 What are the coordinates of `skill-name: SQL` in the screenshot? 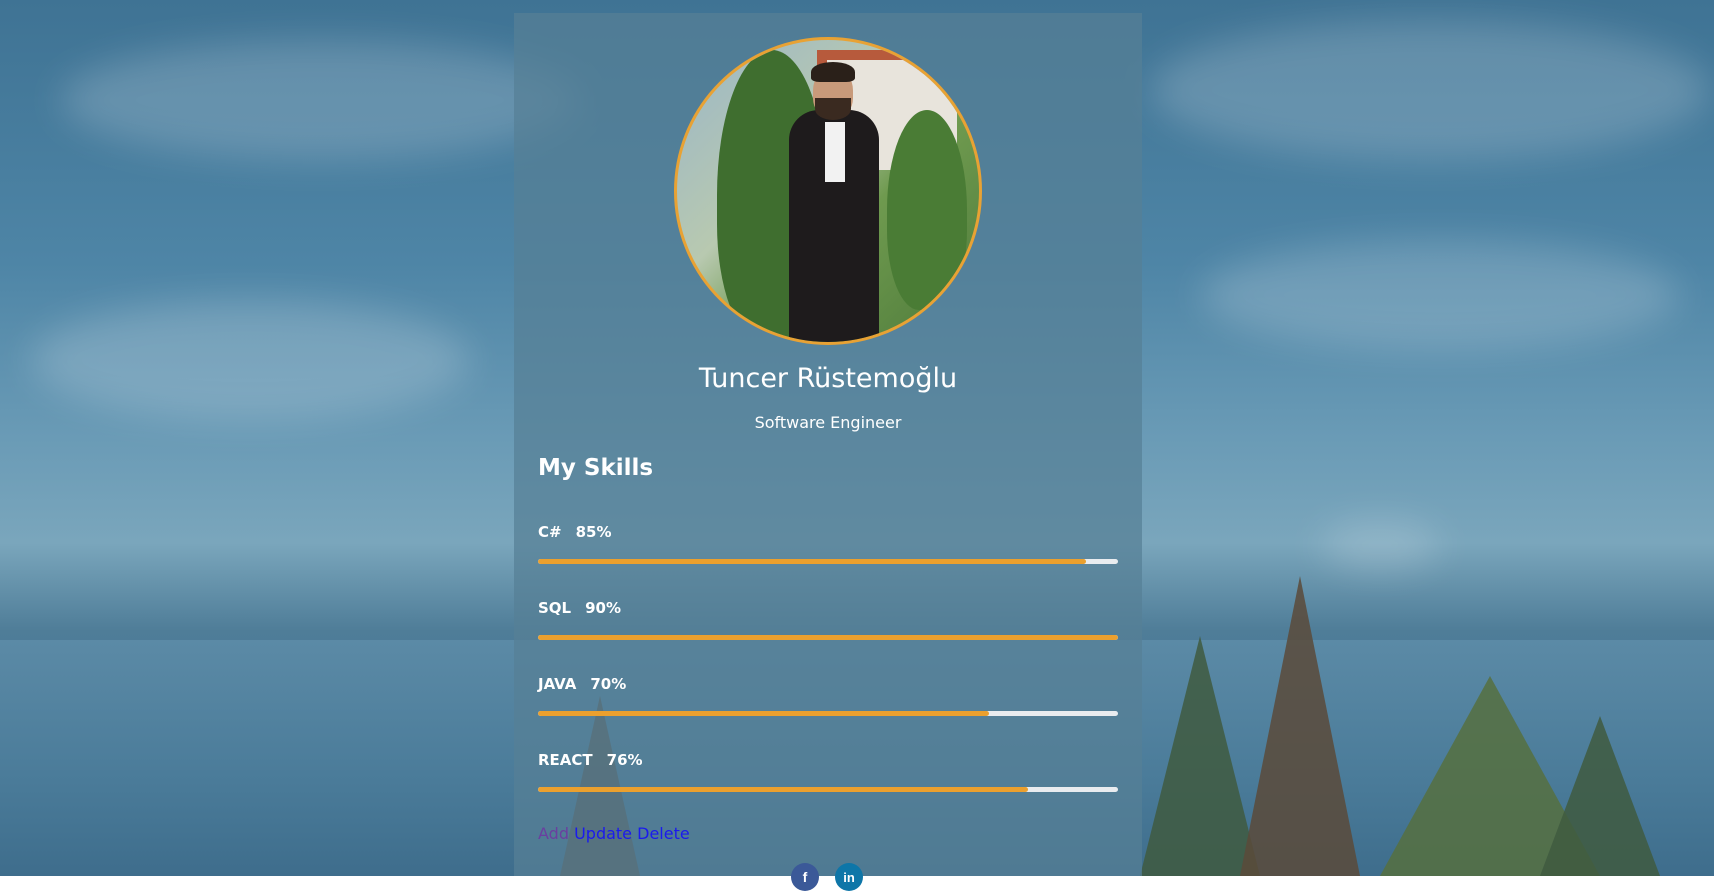 It's located at (555, 608).